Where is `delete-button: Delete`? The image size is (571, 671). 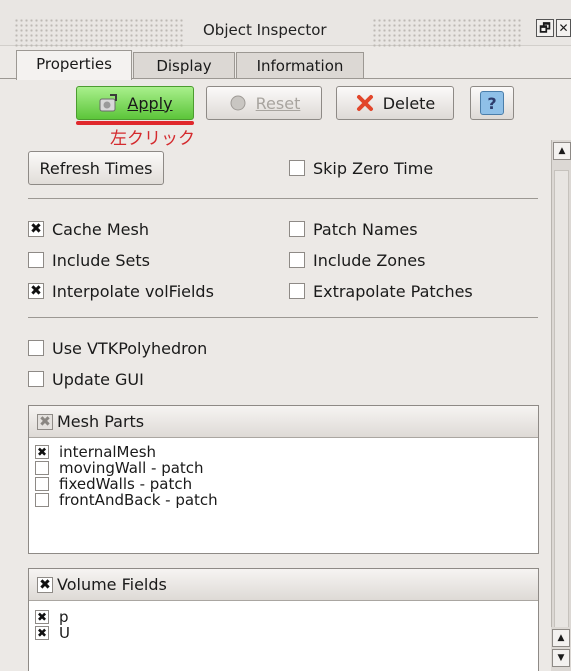 delete-button: Delete is located at coordinates (395, 103).